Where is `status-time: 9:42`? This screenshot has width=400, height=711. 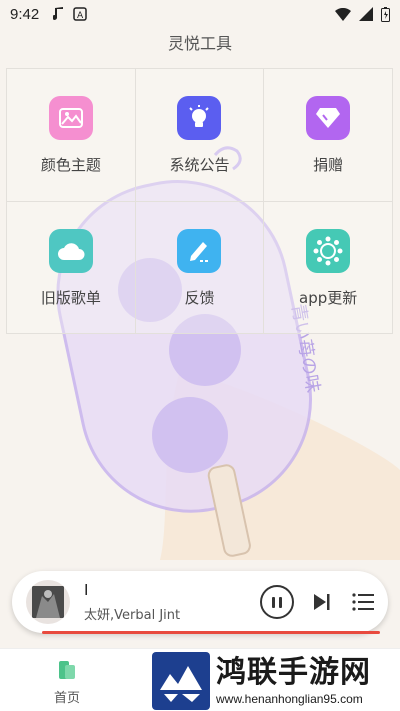
status-time: 9:42 is located at coordinates (25, 14).